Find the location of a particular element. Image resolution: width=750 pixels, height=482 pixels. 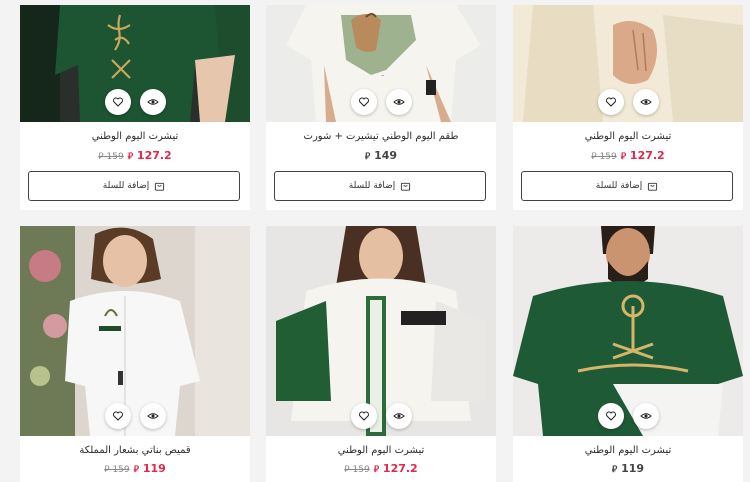

product-price: 119 ⃁ 159 ⃁ is located at coordinates (135, 468).